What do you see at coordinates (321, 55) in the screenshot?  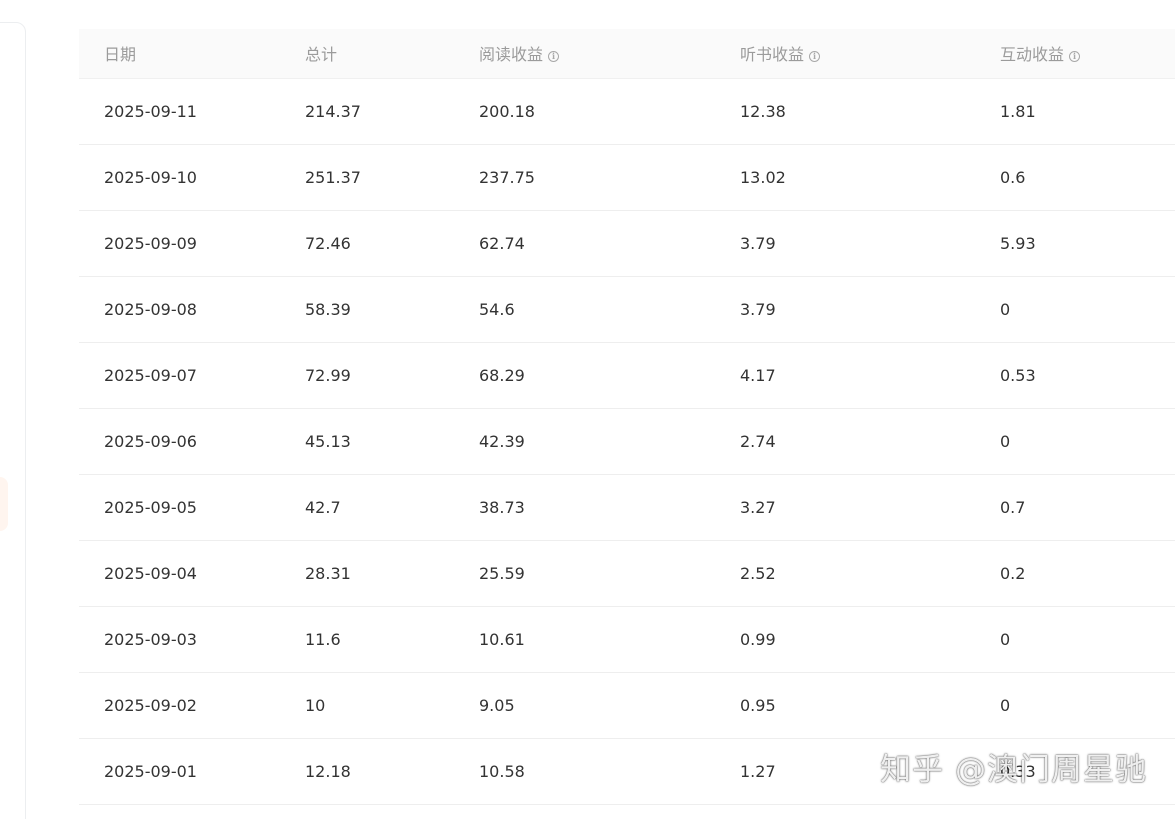 I see `column-header-label: 总计` at bounding box center [321, 55].